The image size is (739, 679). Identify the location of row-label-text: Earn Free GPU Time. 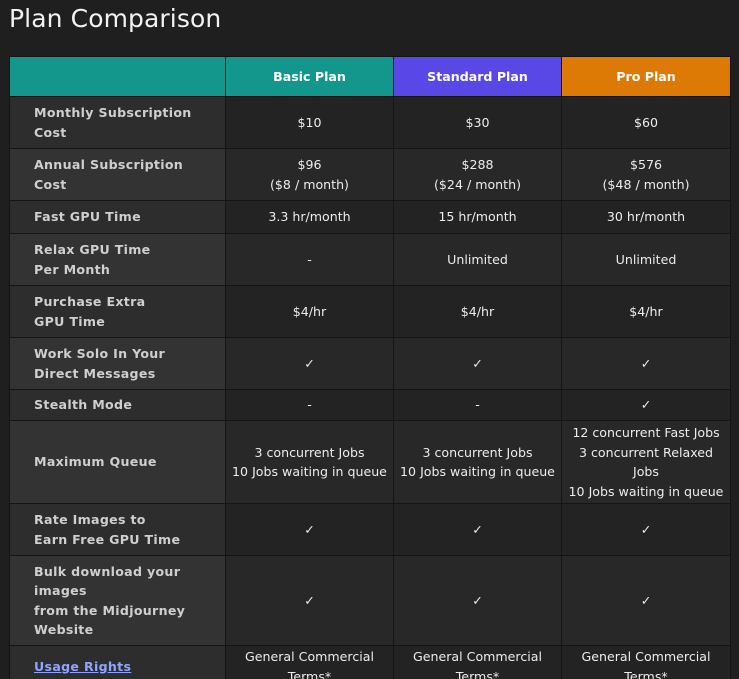
(107, 539).